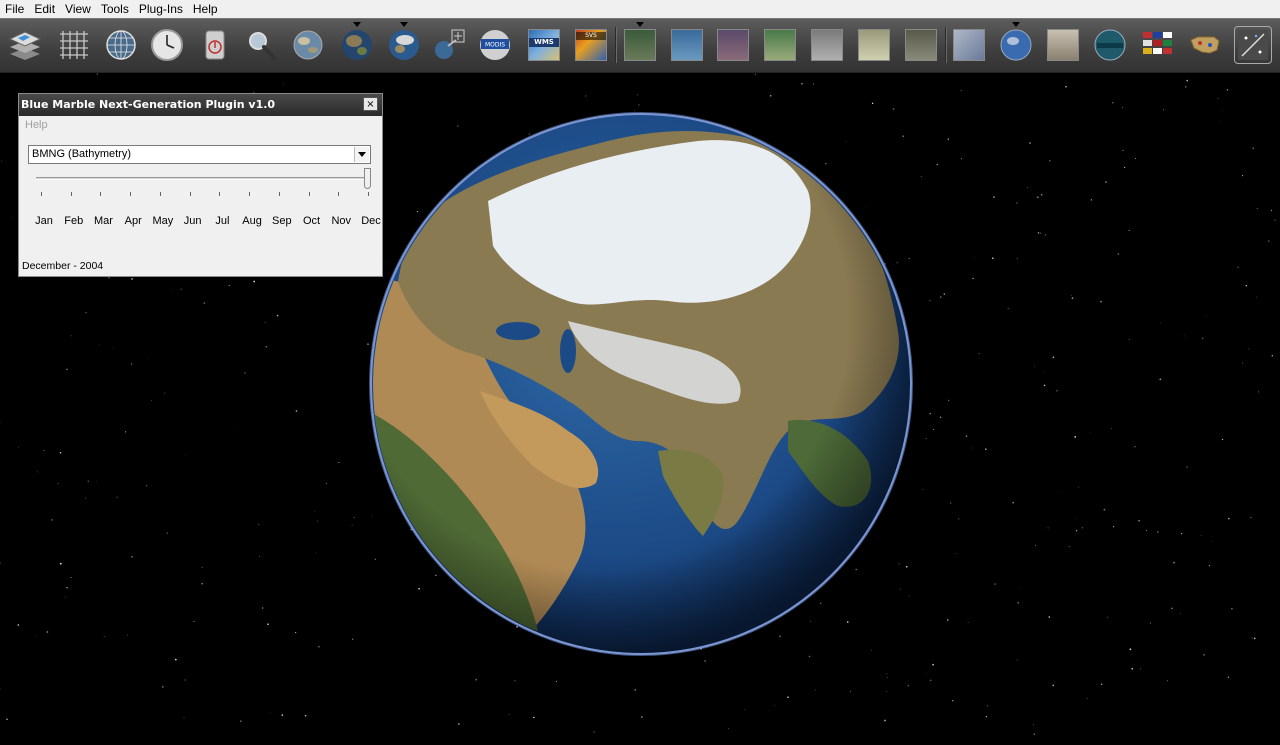 The width and height of the screenshot is (1280, 745). I want to click on us-map-button, so click(1205, 45).